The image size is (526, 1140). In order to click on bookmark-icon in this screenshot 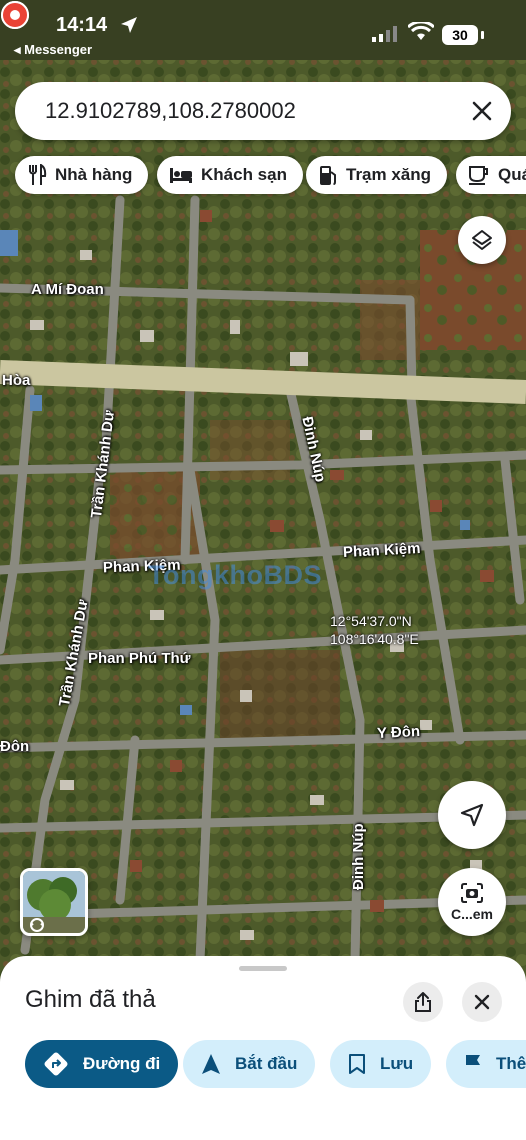, I will do `click(357, 1064)`.